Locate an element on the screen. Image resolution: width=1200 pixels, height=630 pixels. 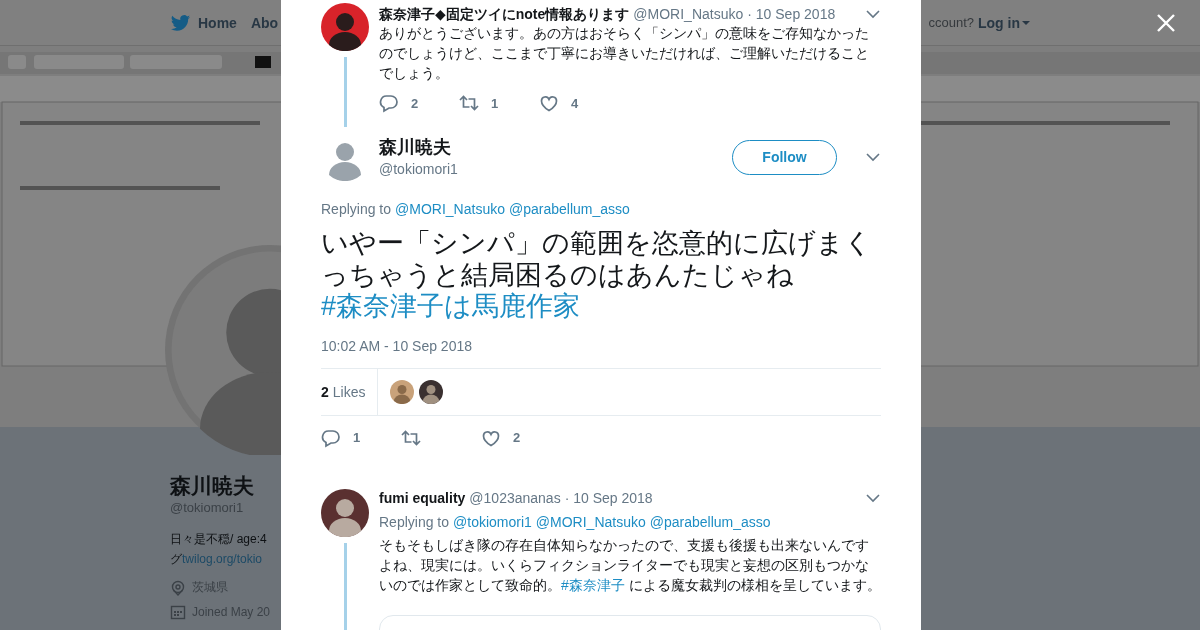
hashtag-link: #森奈津子 is located at coordinates (593, 584).